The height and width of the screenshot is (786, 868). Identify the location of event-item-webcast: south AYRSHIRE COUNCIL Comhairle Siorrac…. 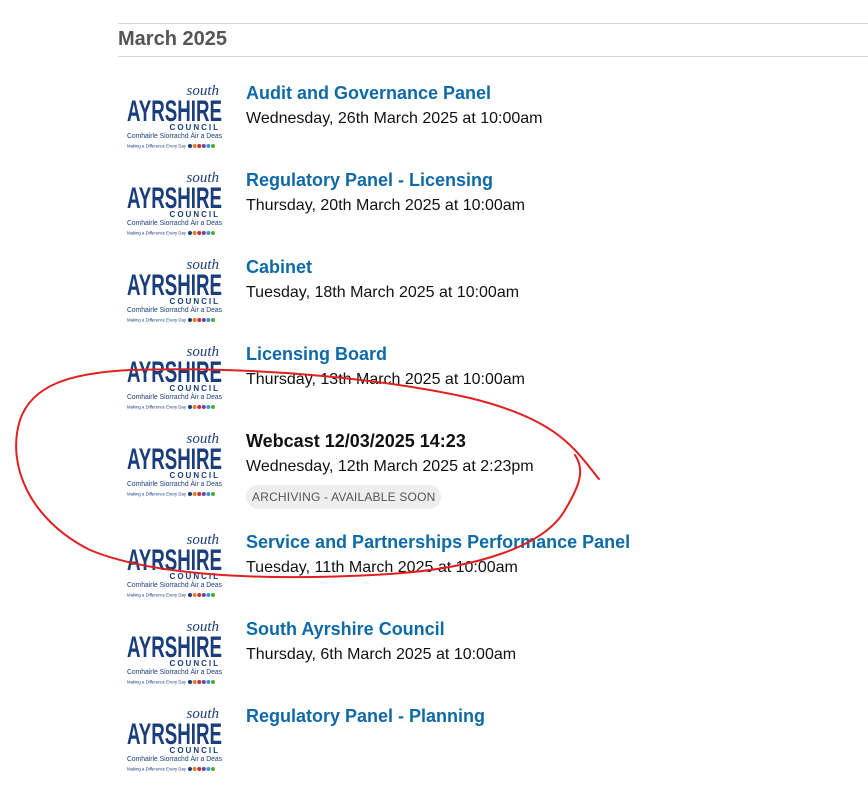
(497, 471).